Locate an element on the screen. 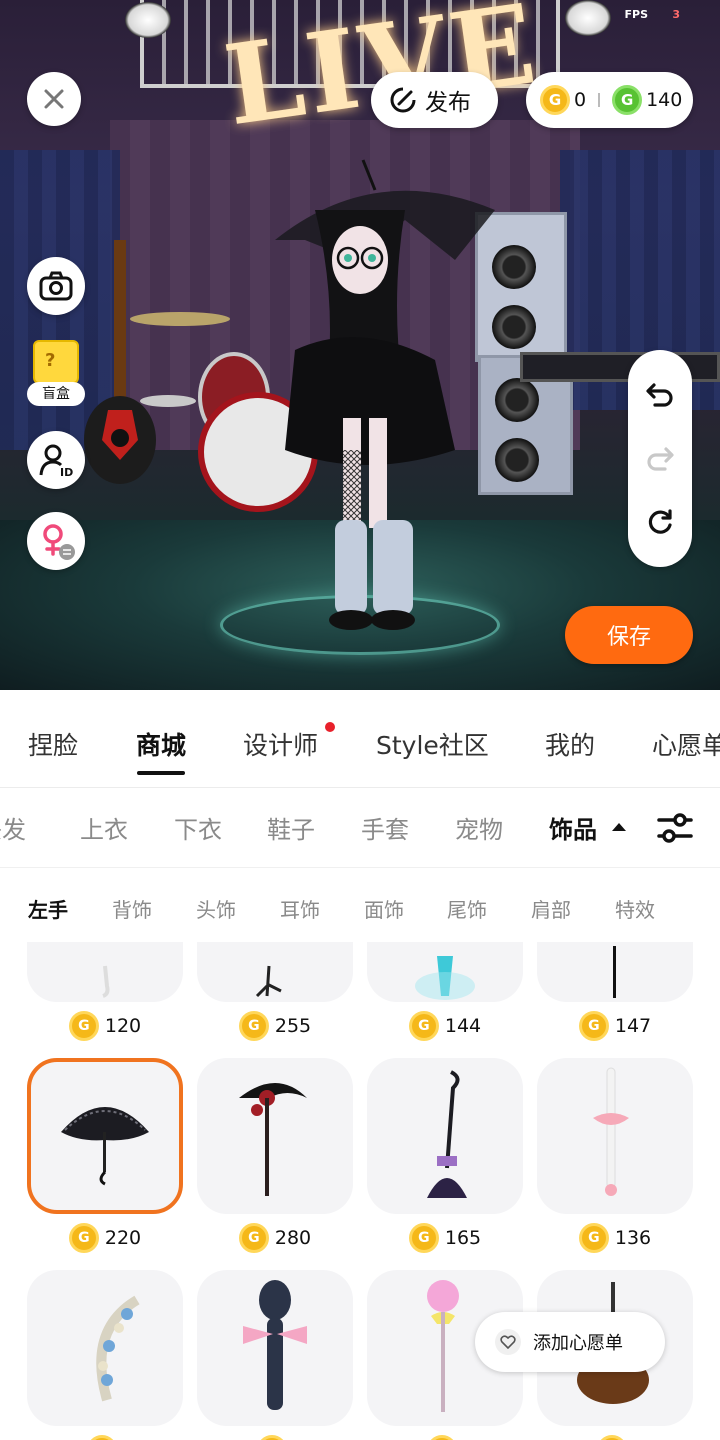  item-price: G 255 is located at coordinates (275, 1026).